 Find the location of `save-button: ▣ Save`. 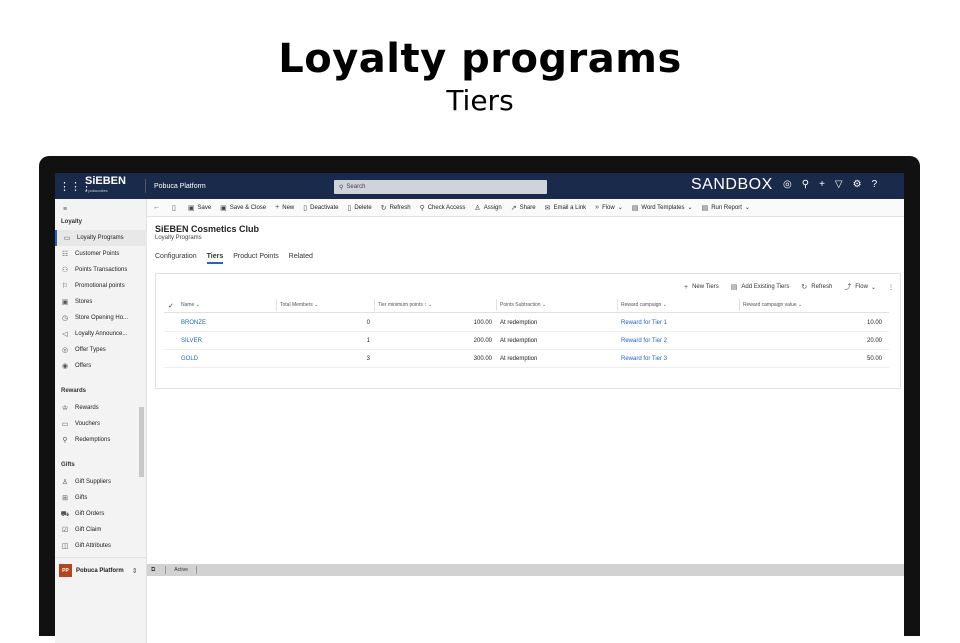

save-button: ▣ Save is located at coordinates (199, 208).